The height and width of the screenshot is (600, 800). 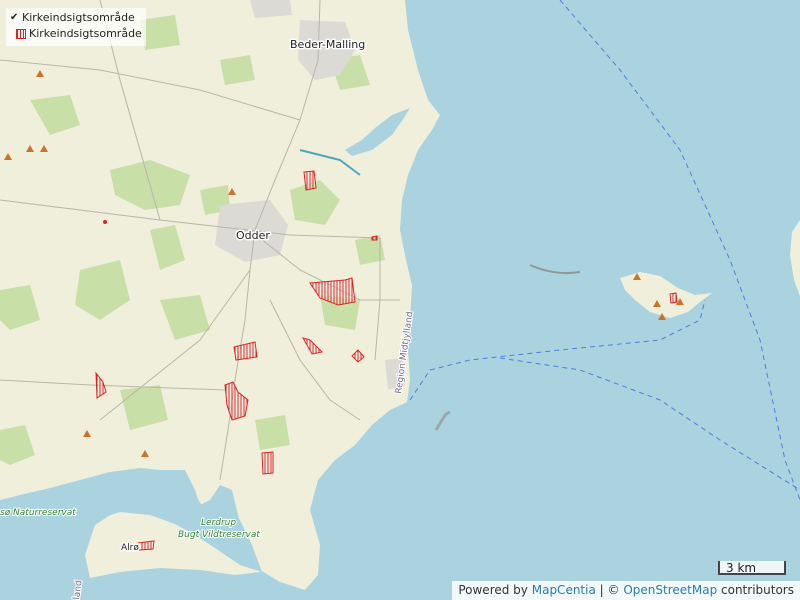 I want to click on layer-toggle: ✔ Kirkeindsigtsområde, so click(x=76, y=18).